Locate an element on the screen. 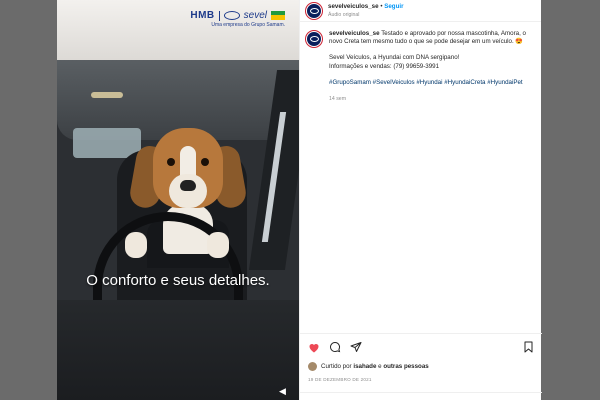  sound-icon: ◀ is located at coordinates (285, 391).